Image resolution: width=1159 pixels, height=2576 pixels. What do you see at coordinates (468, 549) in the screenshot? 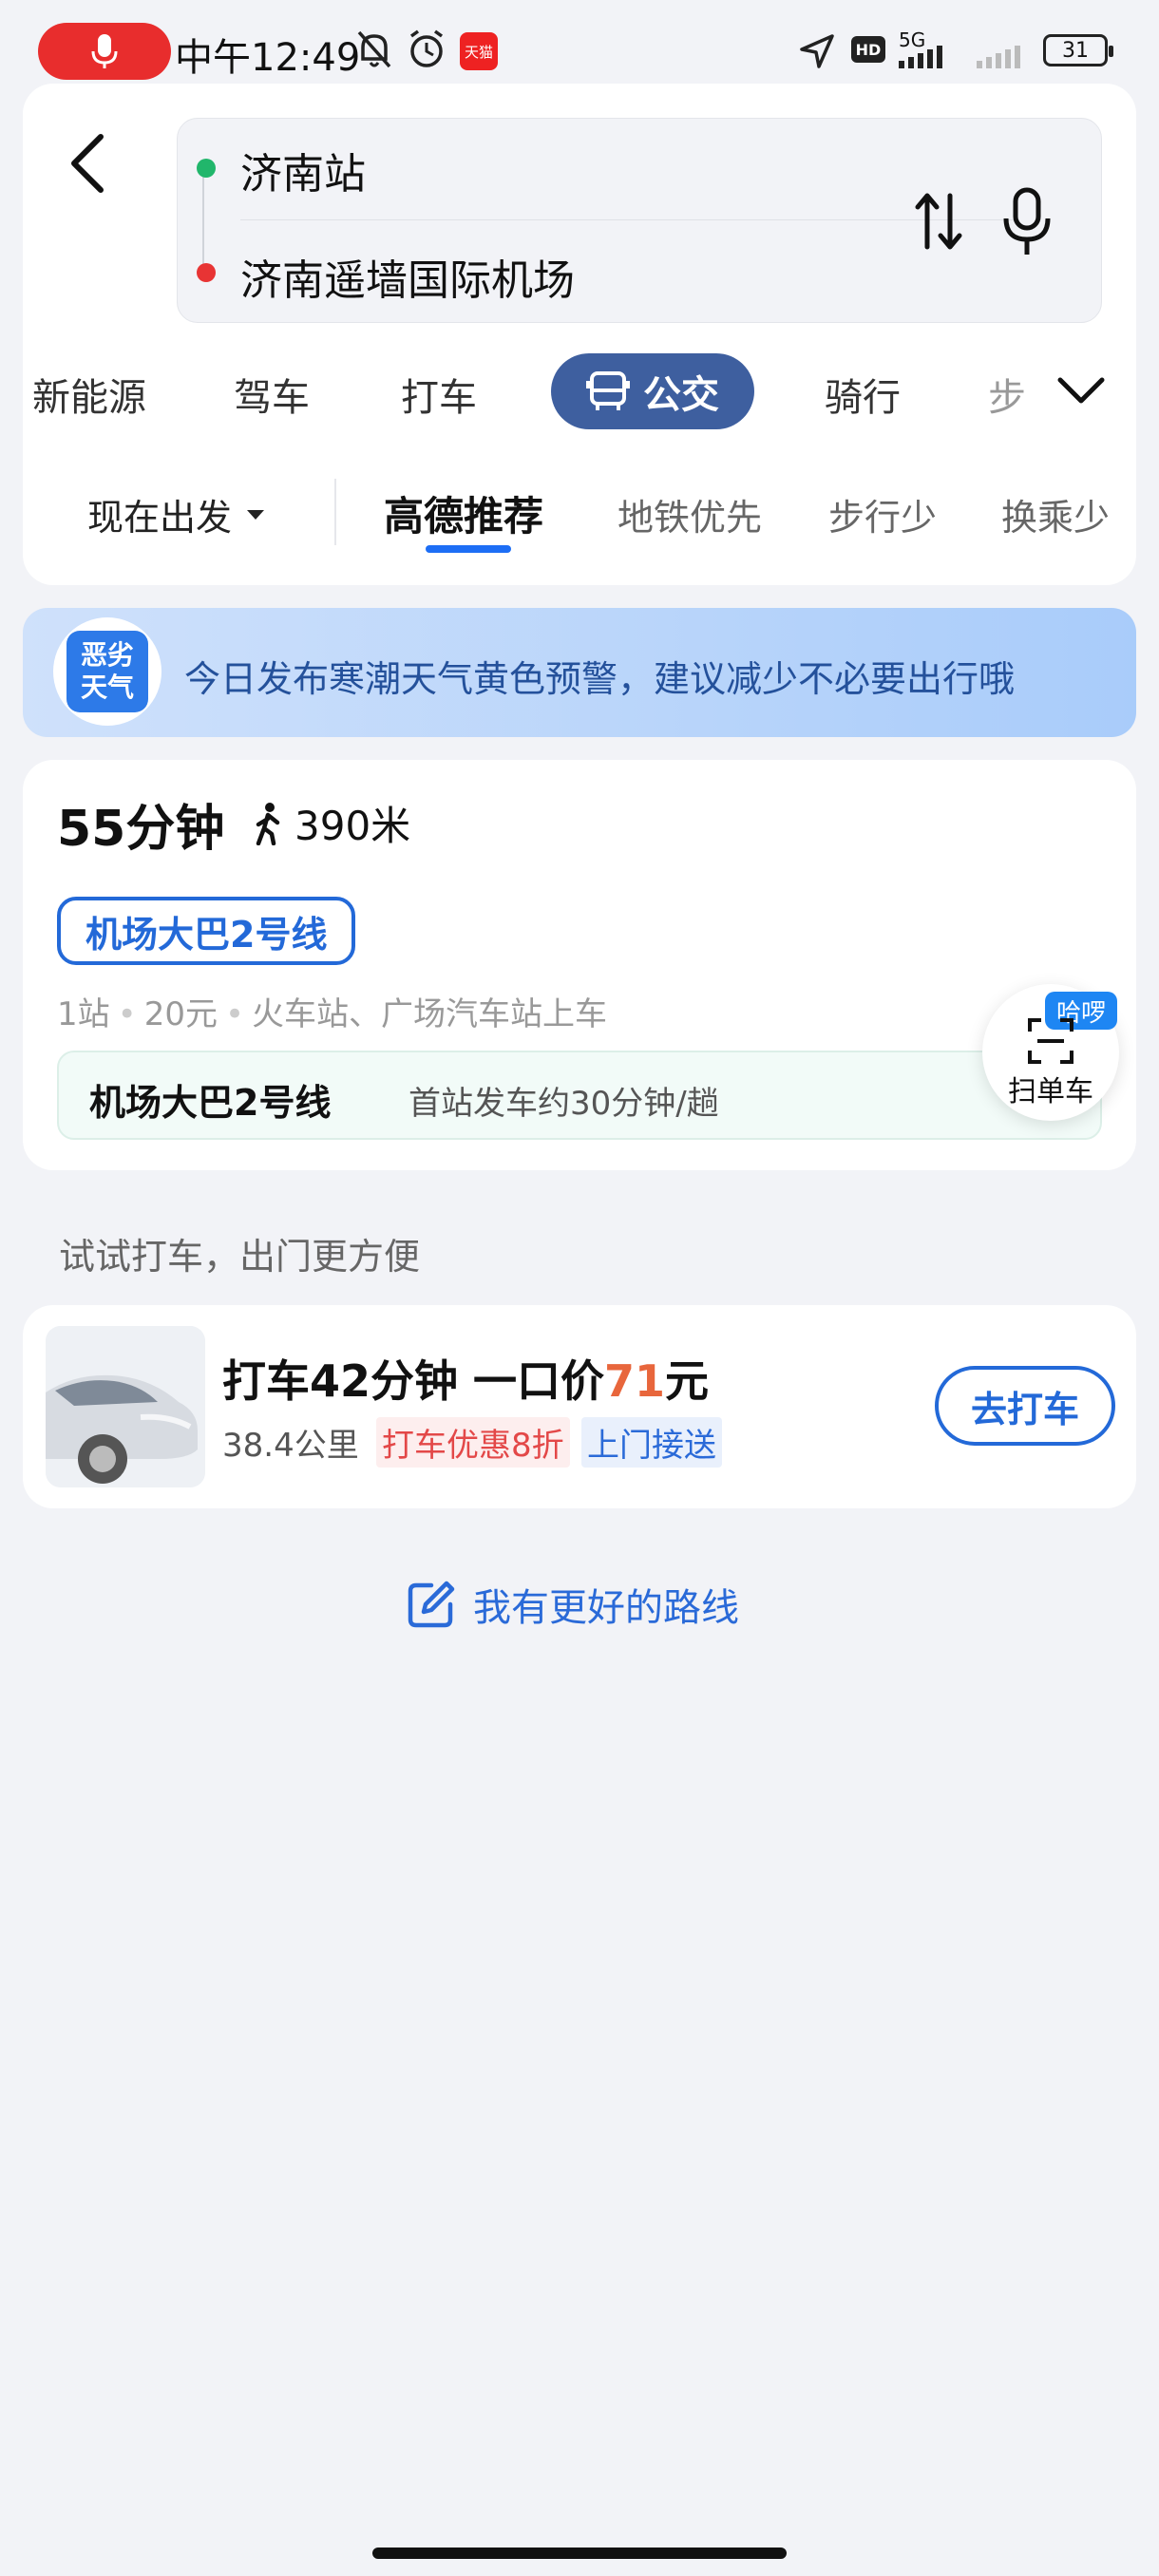
I see `active-tab-underline` at bounding box center [468, 549].